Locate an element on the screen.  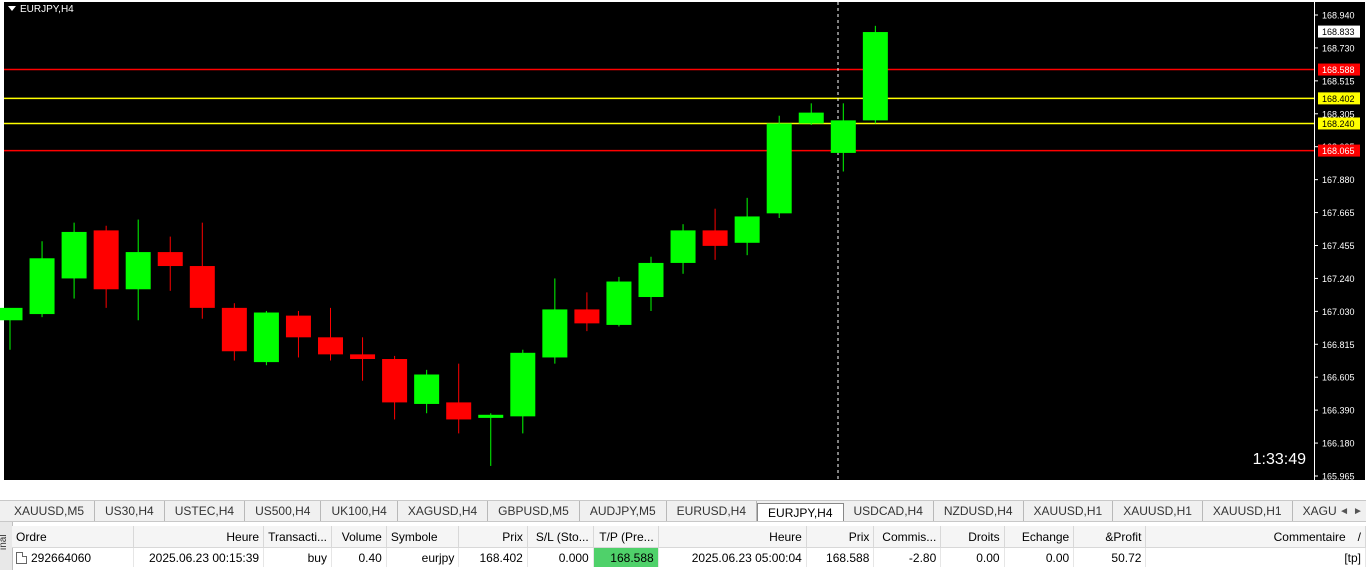
table-cell: [tp] is located at coordinates (1255, 557).